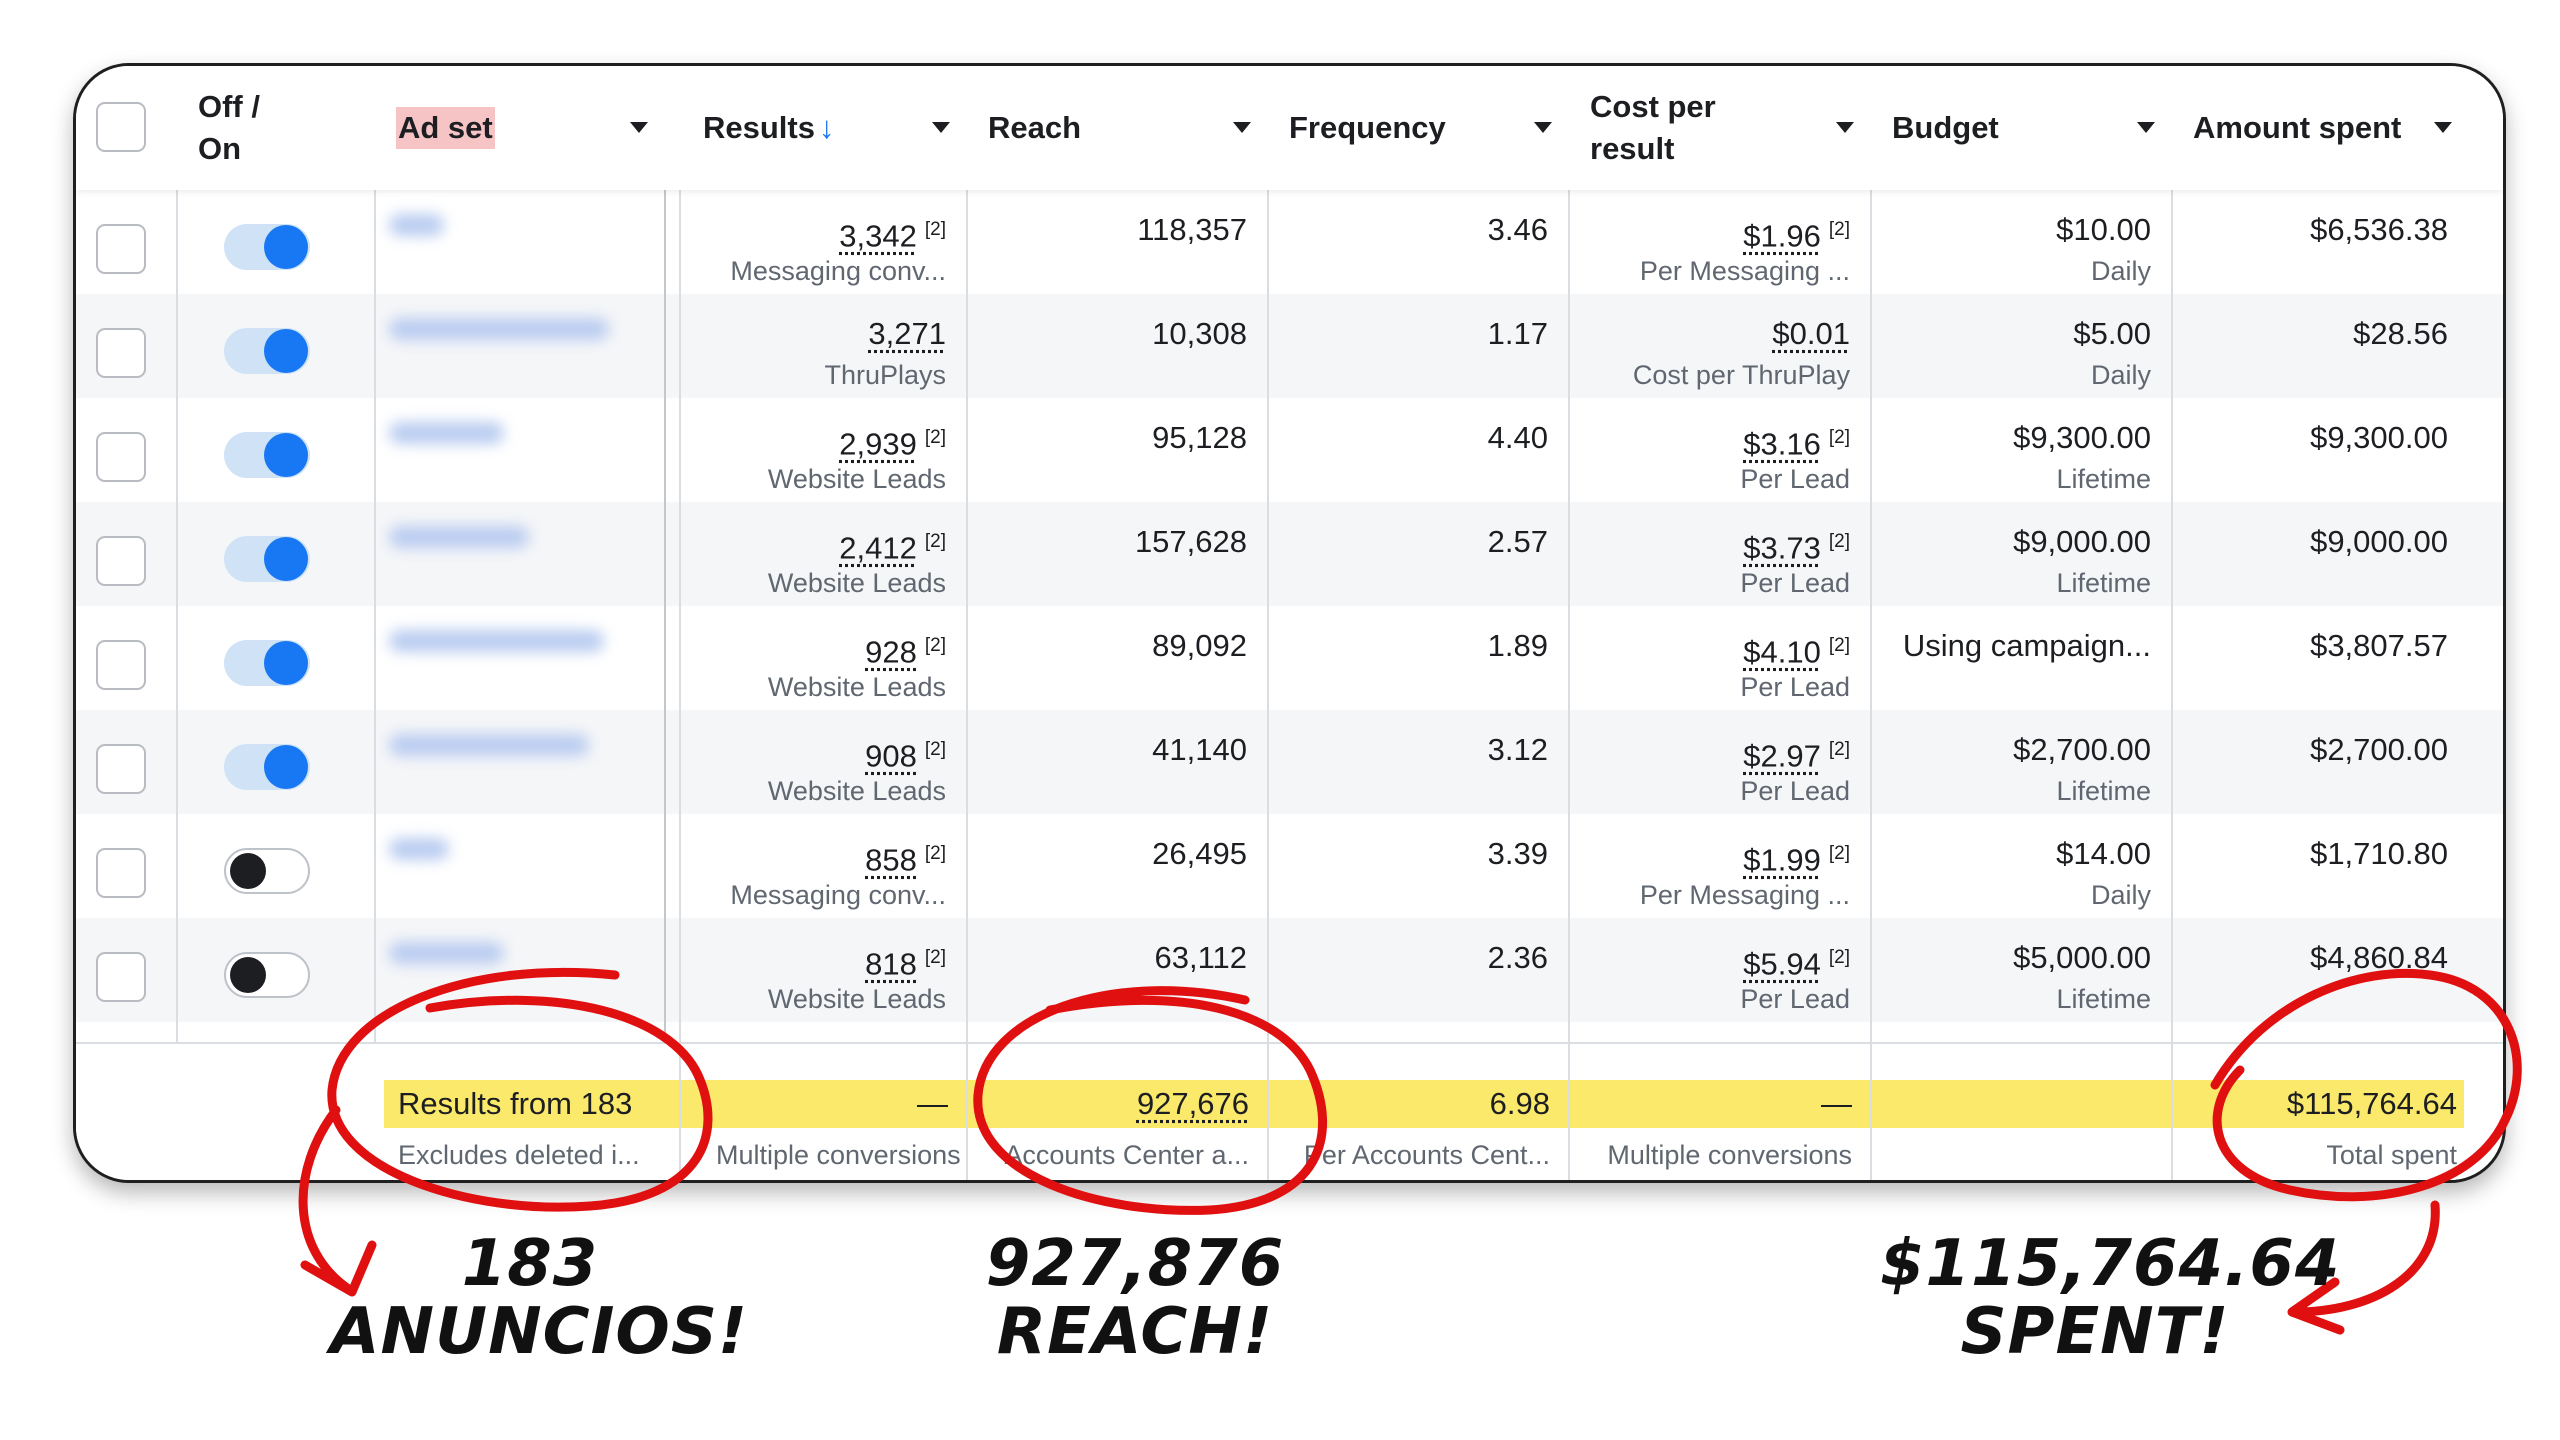 The image size is (2560, 1440). Describe the element at coordinates (1135, 1264) in the screenshot. I see `annotation-note-reach-line1: 927,876` at that location.